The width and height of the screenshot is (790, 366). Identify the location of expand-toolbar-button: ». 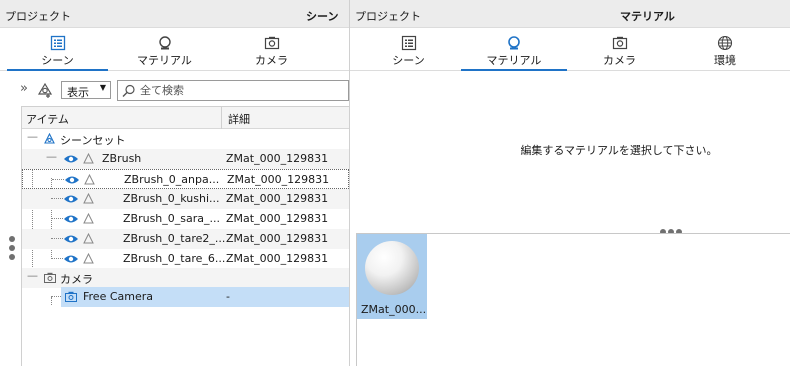
(24, 88).